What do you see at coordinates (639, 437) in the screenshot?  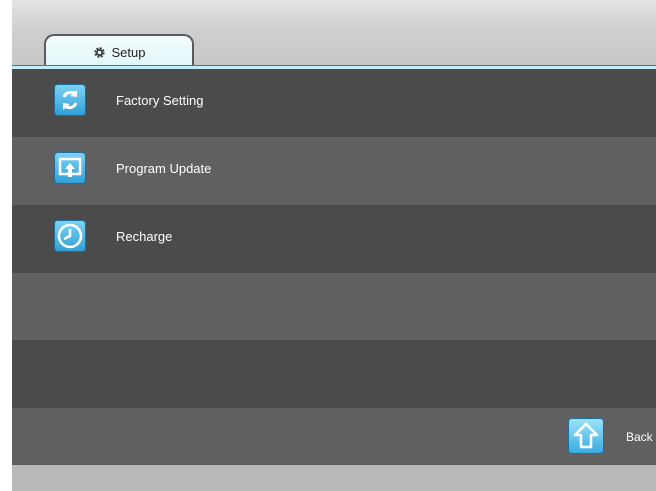 I see `back-button: Back` at bounding box center [639, 437].